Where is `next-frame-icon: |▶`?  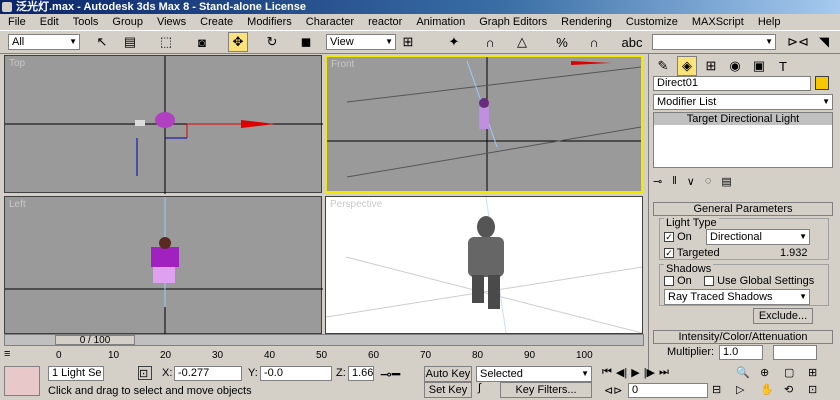 next-frame-icon: |▶ is located at coordinates (649, 373).